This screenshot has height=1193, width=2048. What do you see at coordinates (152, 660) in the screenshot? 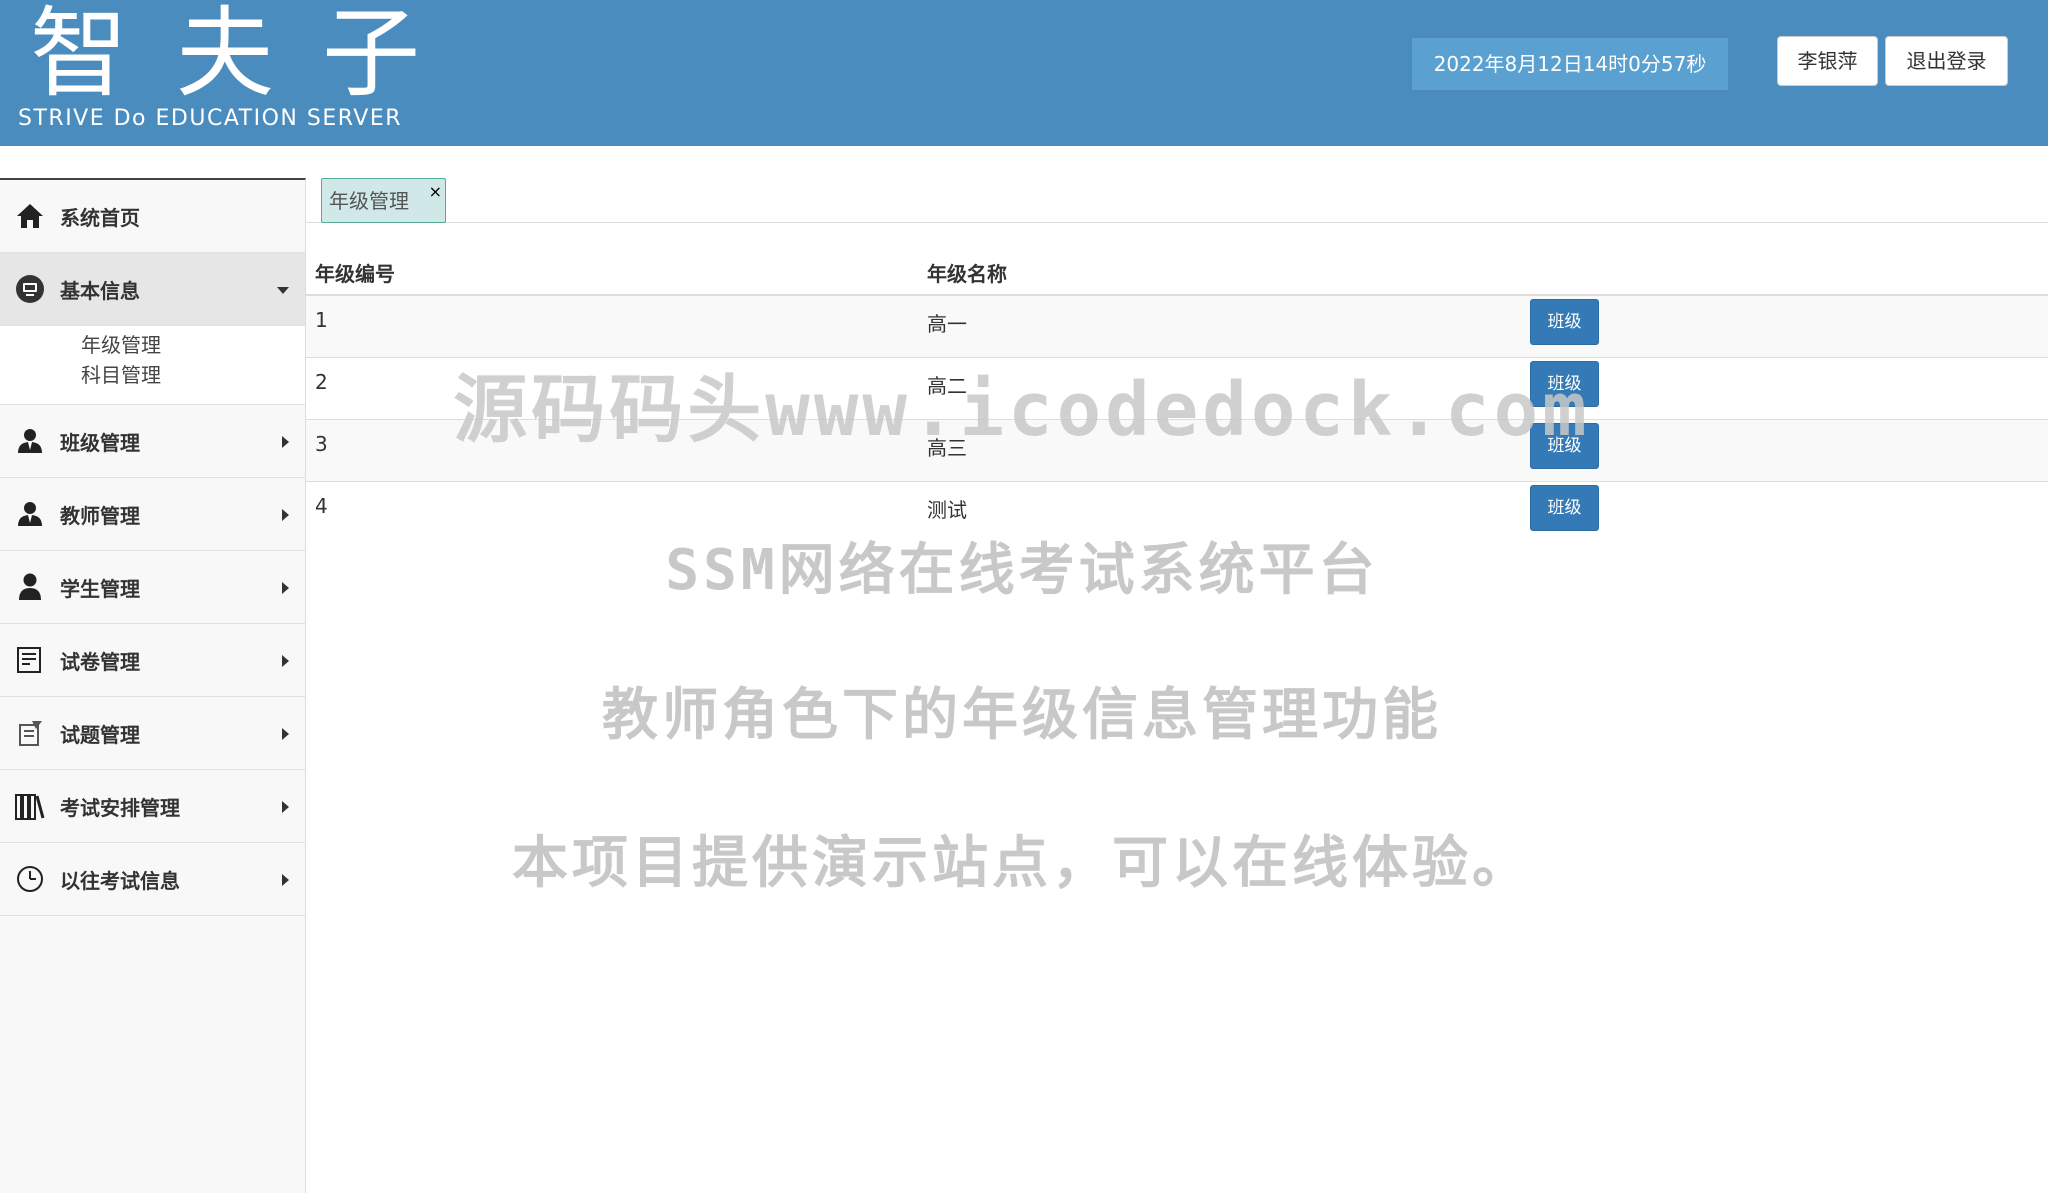
I see `sidebar-item-paper: 试卷管理` at bounding box center [152, 660].